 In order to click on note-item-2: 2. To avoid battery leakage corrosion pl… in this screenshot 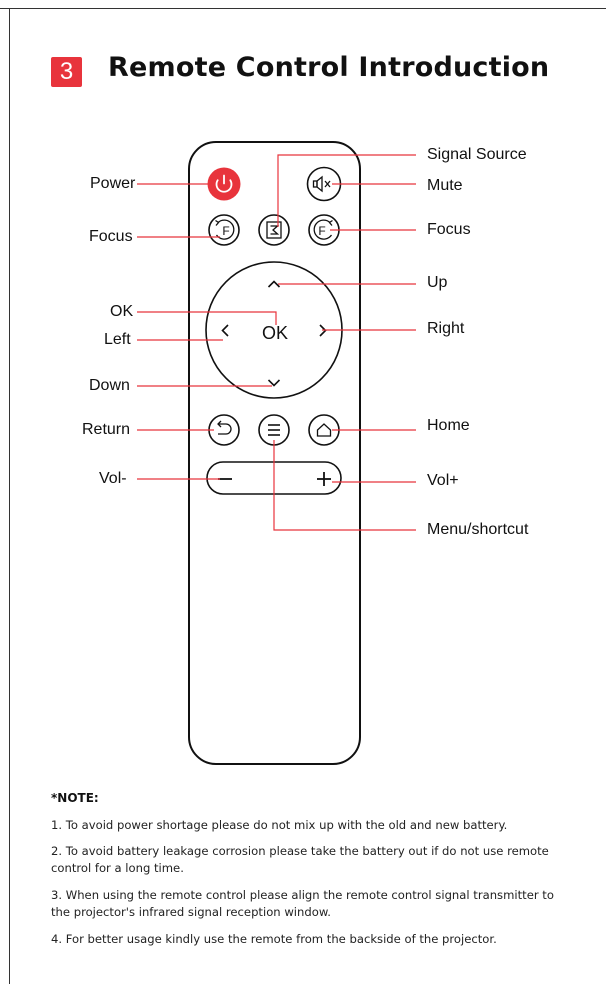, I will do `click(300, 859)`.